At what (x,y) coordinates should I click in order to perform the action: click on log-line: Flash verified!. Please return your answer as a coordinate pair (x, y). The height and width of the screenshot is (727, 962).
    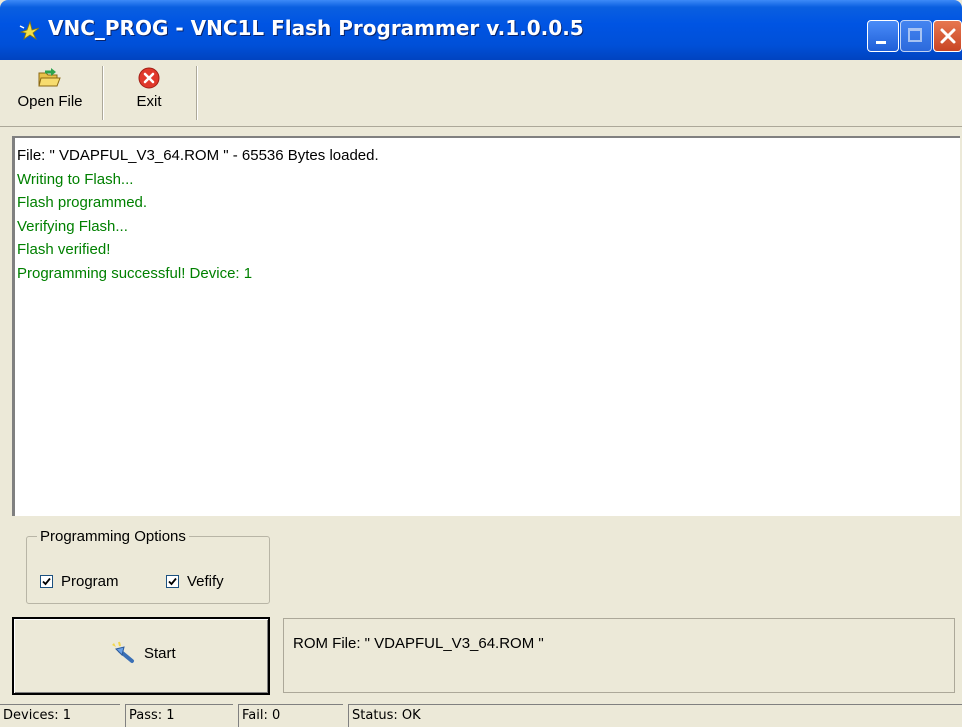
    Looking at the image, I should click on (64, 250).